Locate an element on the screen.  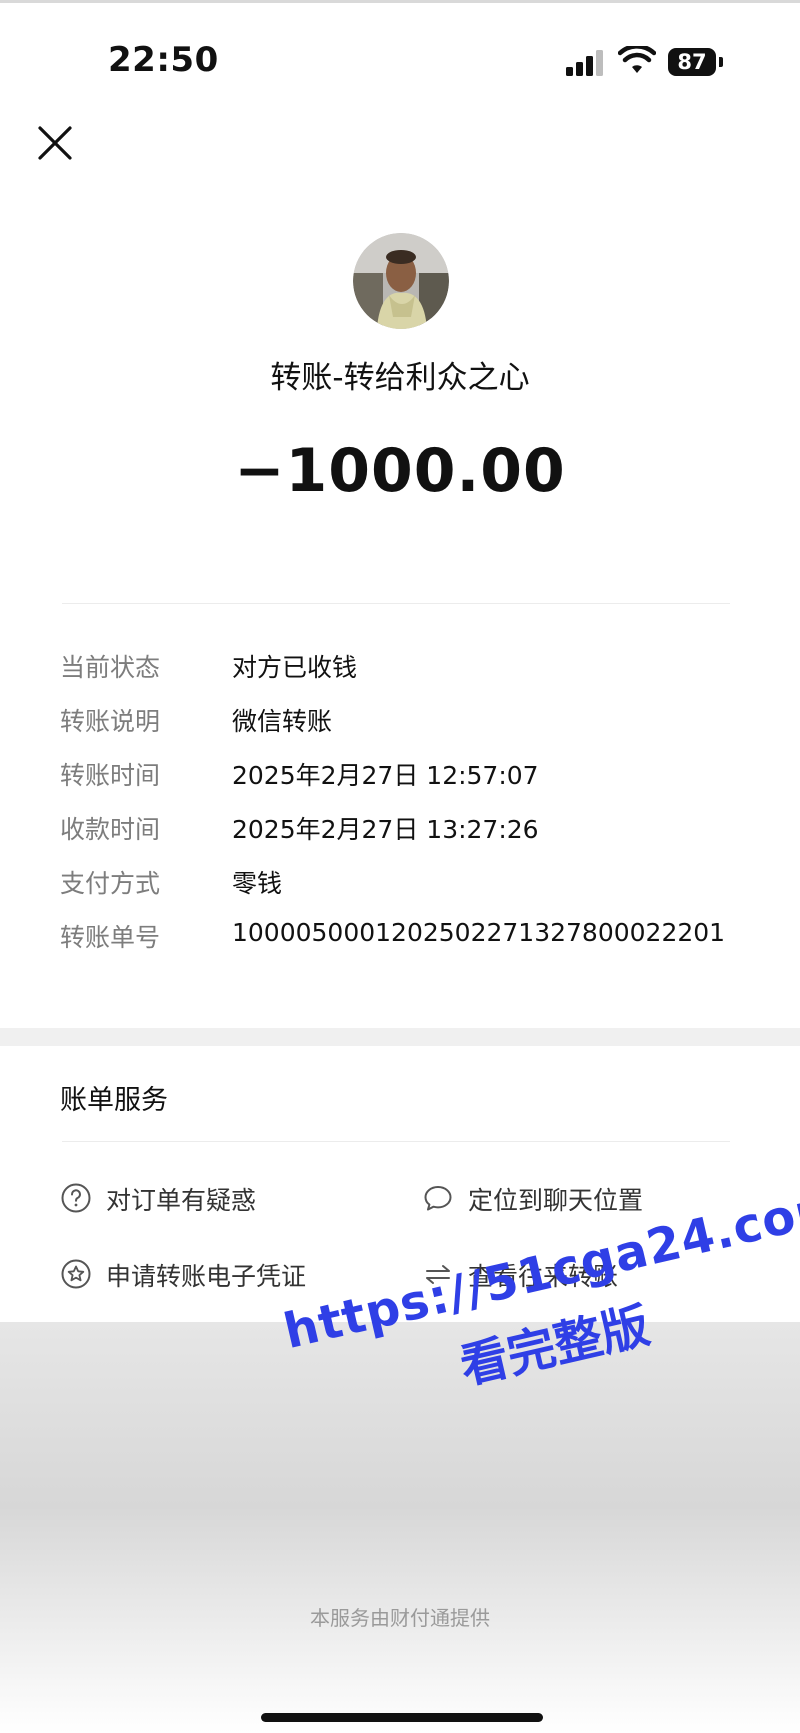
avatar is located at coordinates (401, 281).